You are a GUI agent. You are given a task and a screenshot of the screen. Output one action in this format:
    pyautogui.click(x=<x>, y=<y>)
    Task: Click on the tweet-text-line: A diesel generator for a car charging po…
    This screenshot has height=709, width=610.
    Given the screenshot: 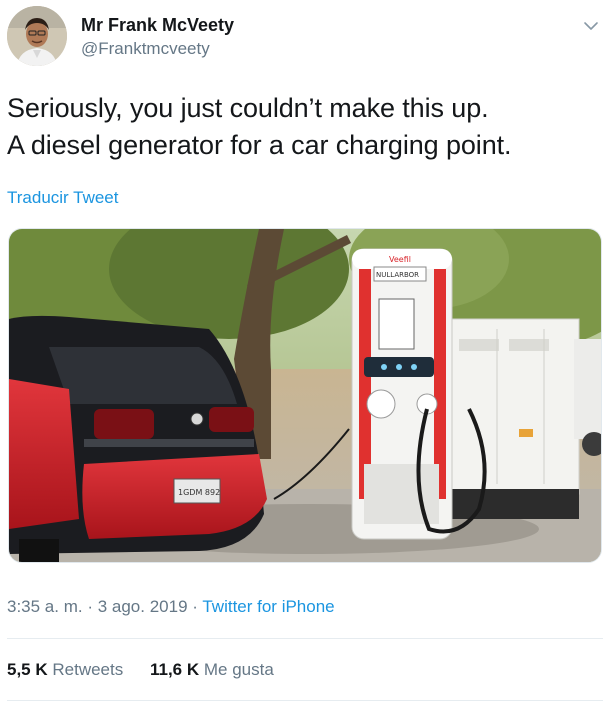 What is the action you would take?
    pyautogui.click(x=259, y=145)
    